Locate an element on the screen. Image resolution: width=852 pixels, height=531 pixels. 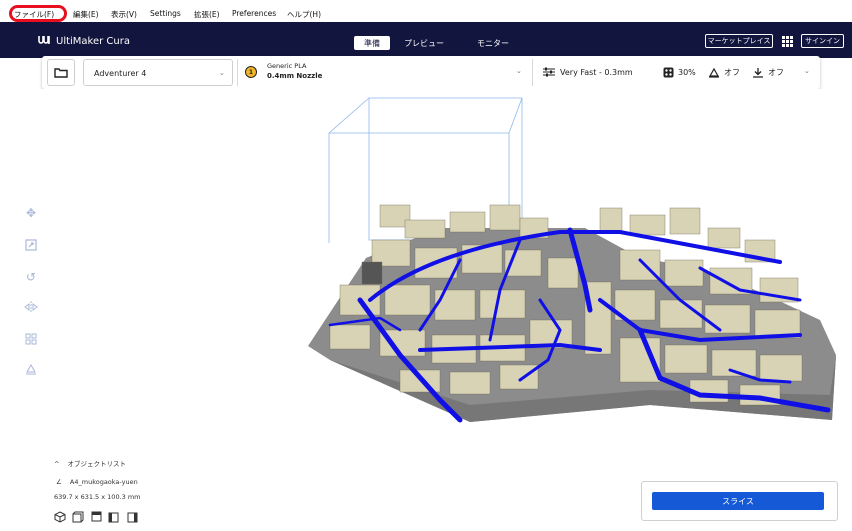
nozzle-size: 0.4mm Nozzle is located at coordinates (294, 76).